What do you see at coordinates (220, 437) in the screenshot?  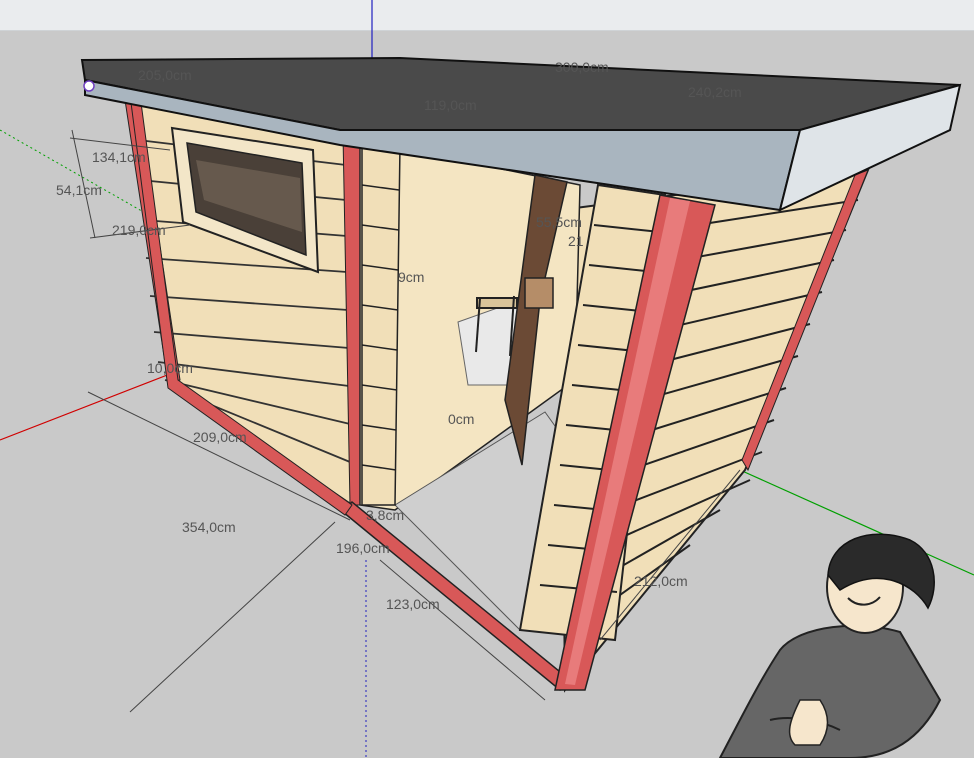 I see `dim-side-depth: 209,0cm` at bounding box center [220, 437].